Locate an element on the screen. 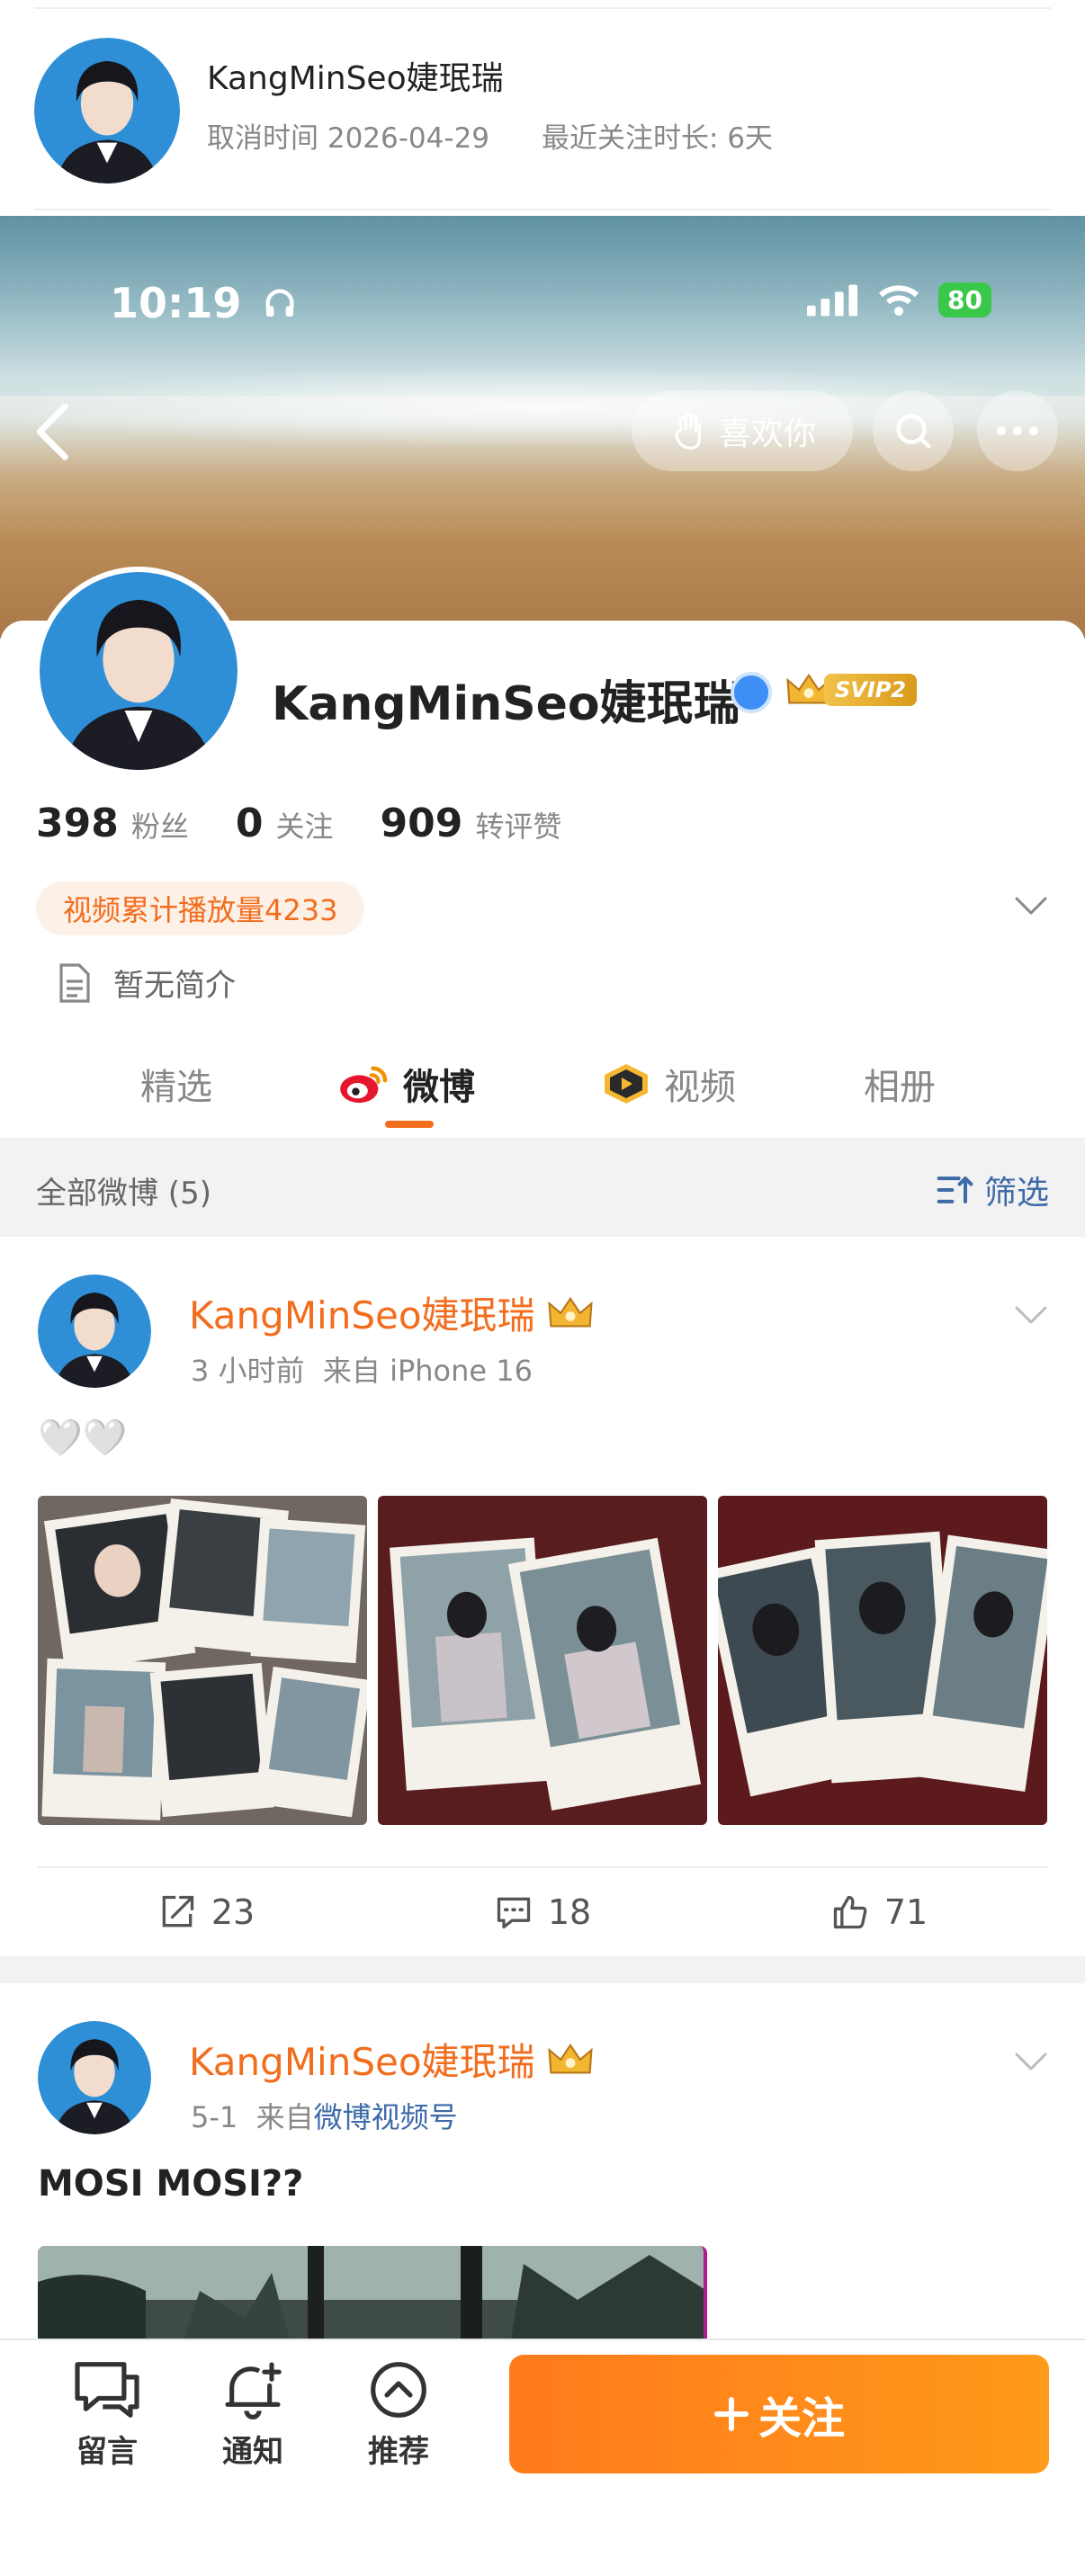 The height and width of the screenshot is (2576, 1085). video-icon is located at coordinates (626, 1084).